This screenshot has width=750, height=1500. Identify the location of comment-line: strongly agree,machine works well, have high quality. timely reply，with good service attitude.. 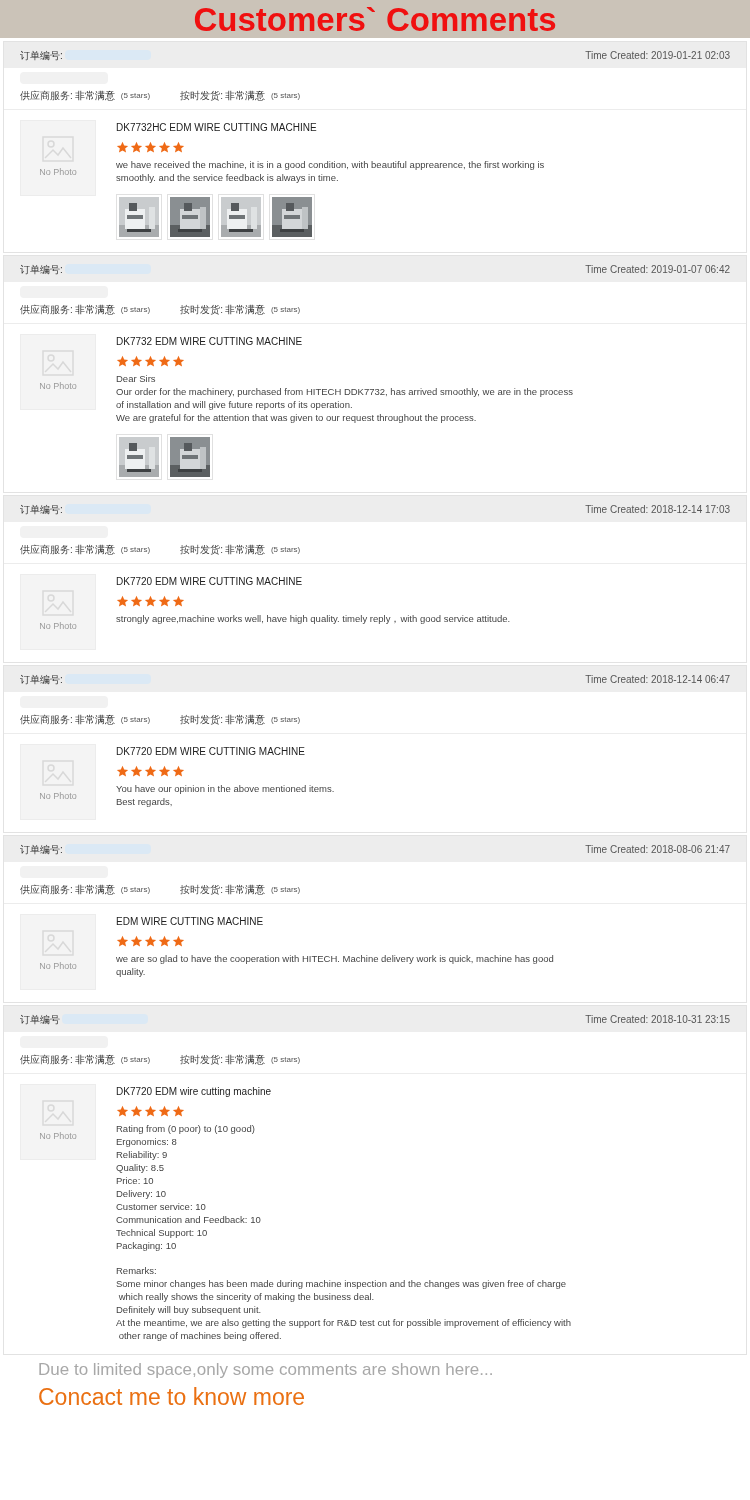
(313, 618).